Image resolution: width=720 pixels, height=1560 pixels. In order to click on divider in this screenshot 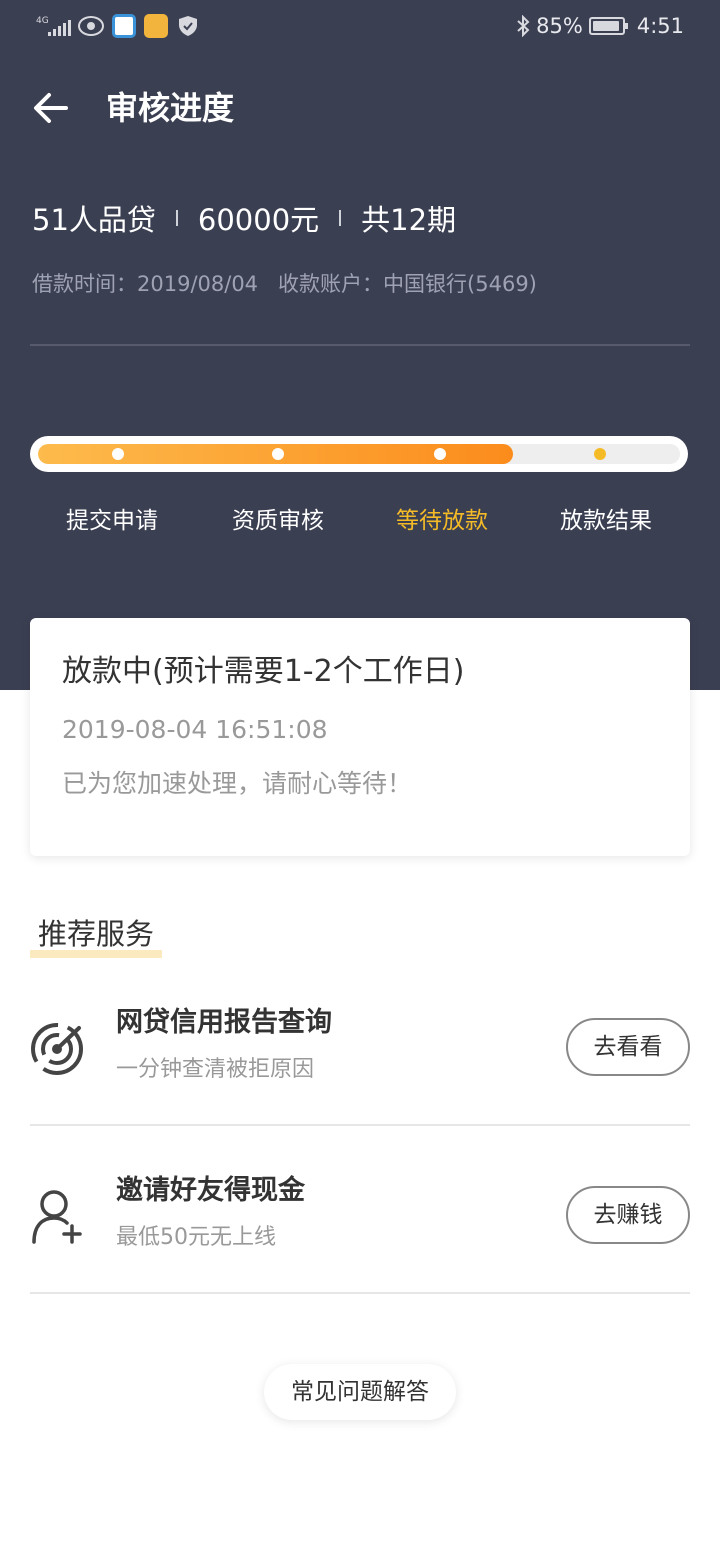, I will do `click(360, 345)`.